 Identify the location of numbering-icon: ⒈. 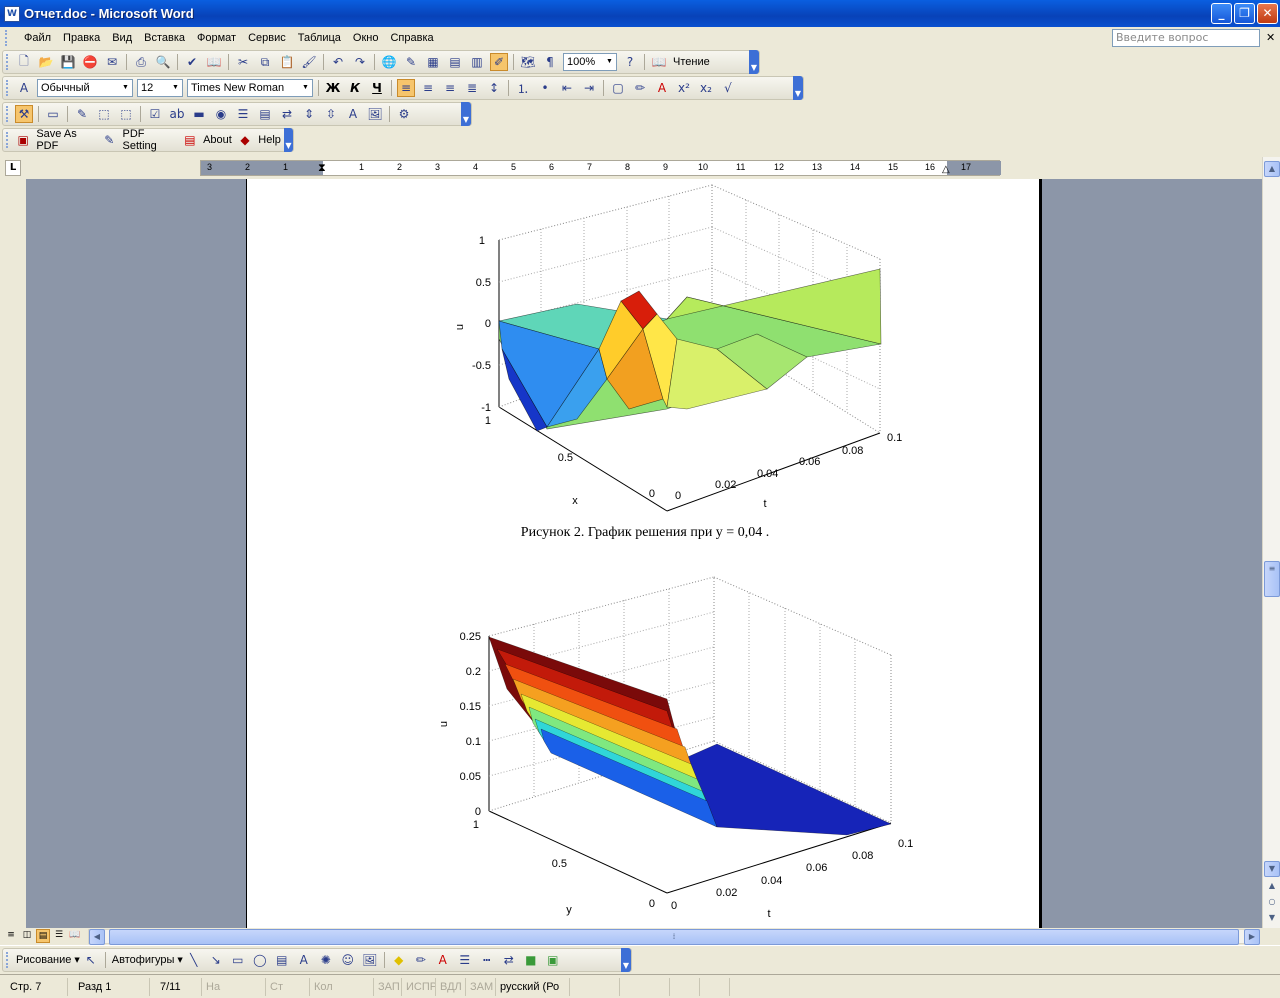
(523, 88).